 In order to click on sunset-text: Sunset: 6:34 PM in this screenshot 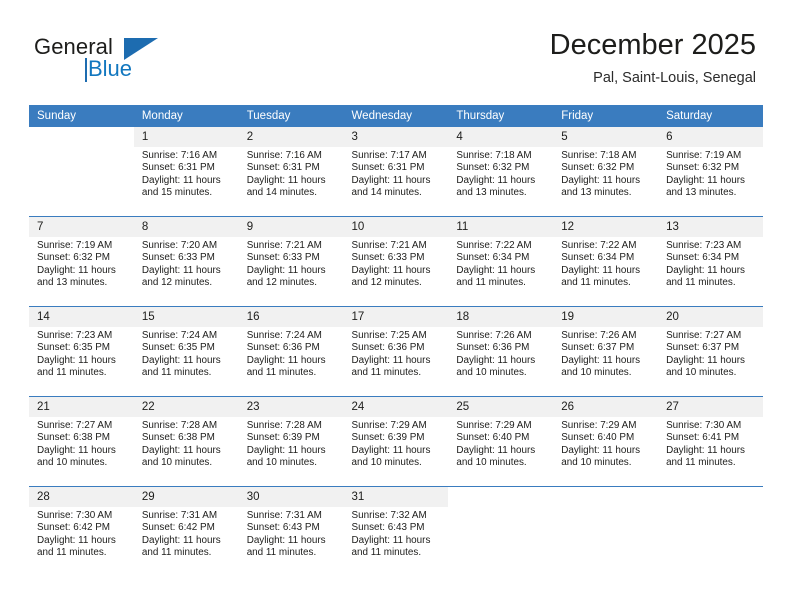, I will do `click(493, 258)`.